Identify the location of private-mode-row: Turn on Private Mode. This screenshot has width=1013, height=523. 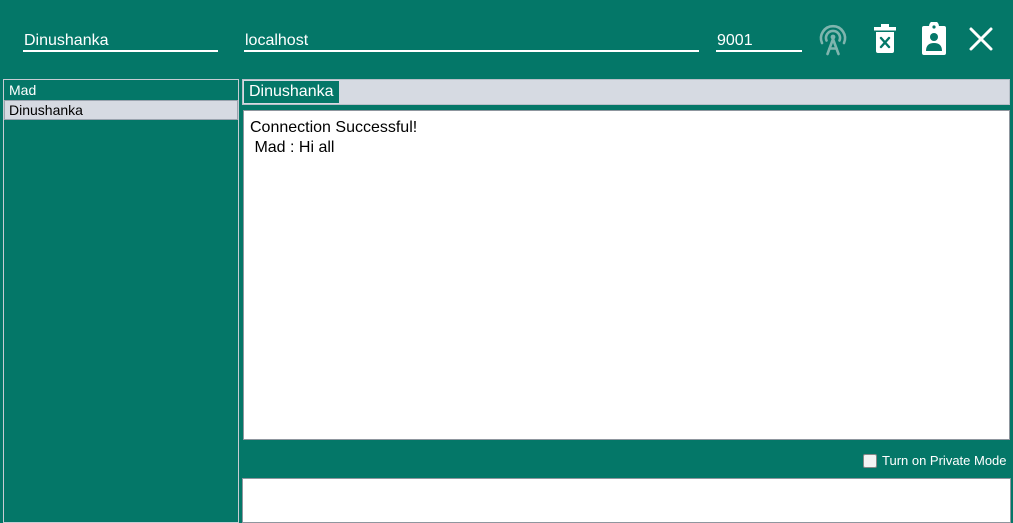
(627, 459).